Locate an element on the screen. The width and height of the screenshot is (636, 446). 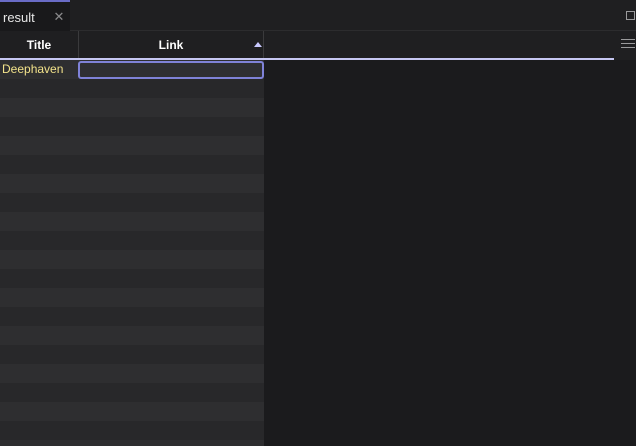
sort-ascending-icon is located at coordinates (258, 44).